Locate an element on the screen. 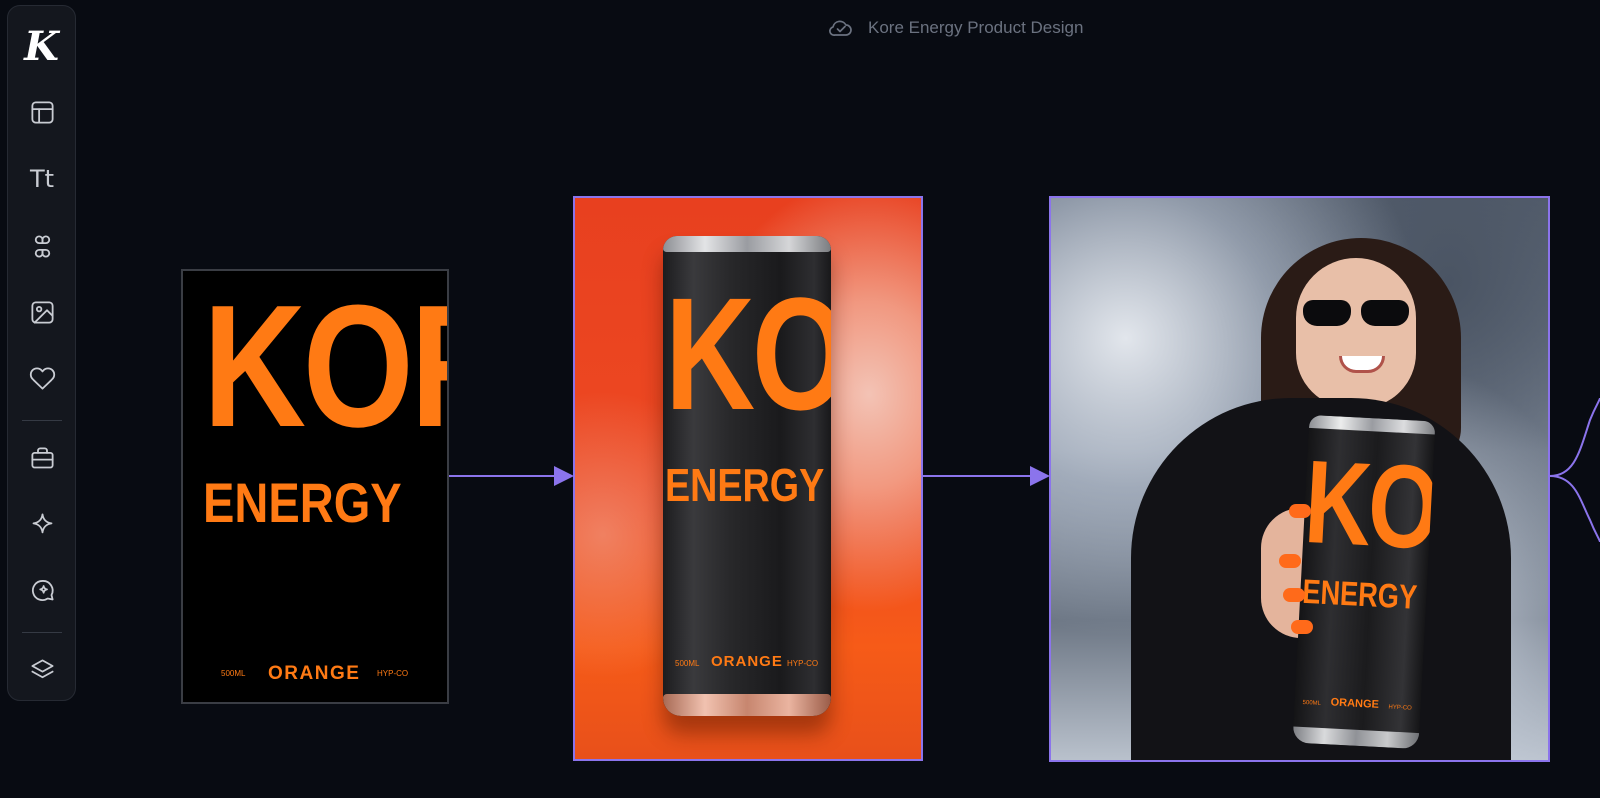  briefcase-icon is located at coordinates (42, 457).